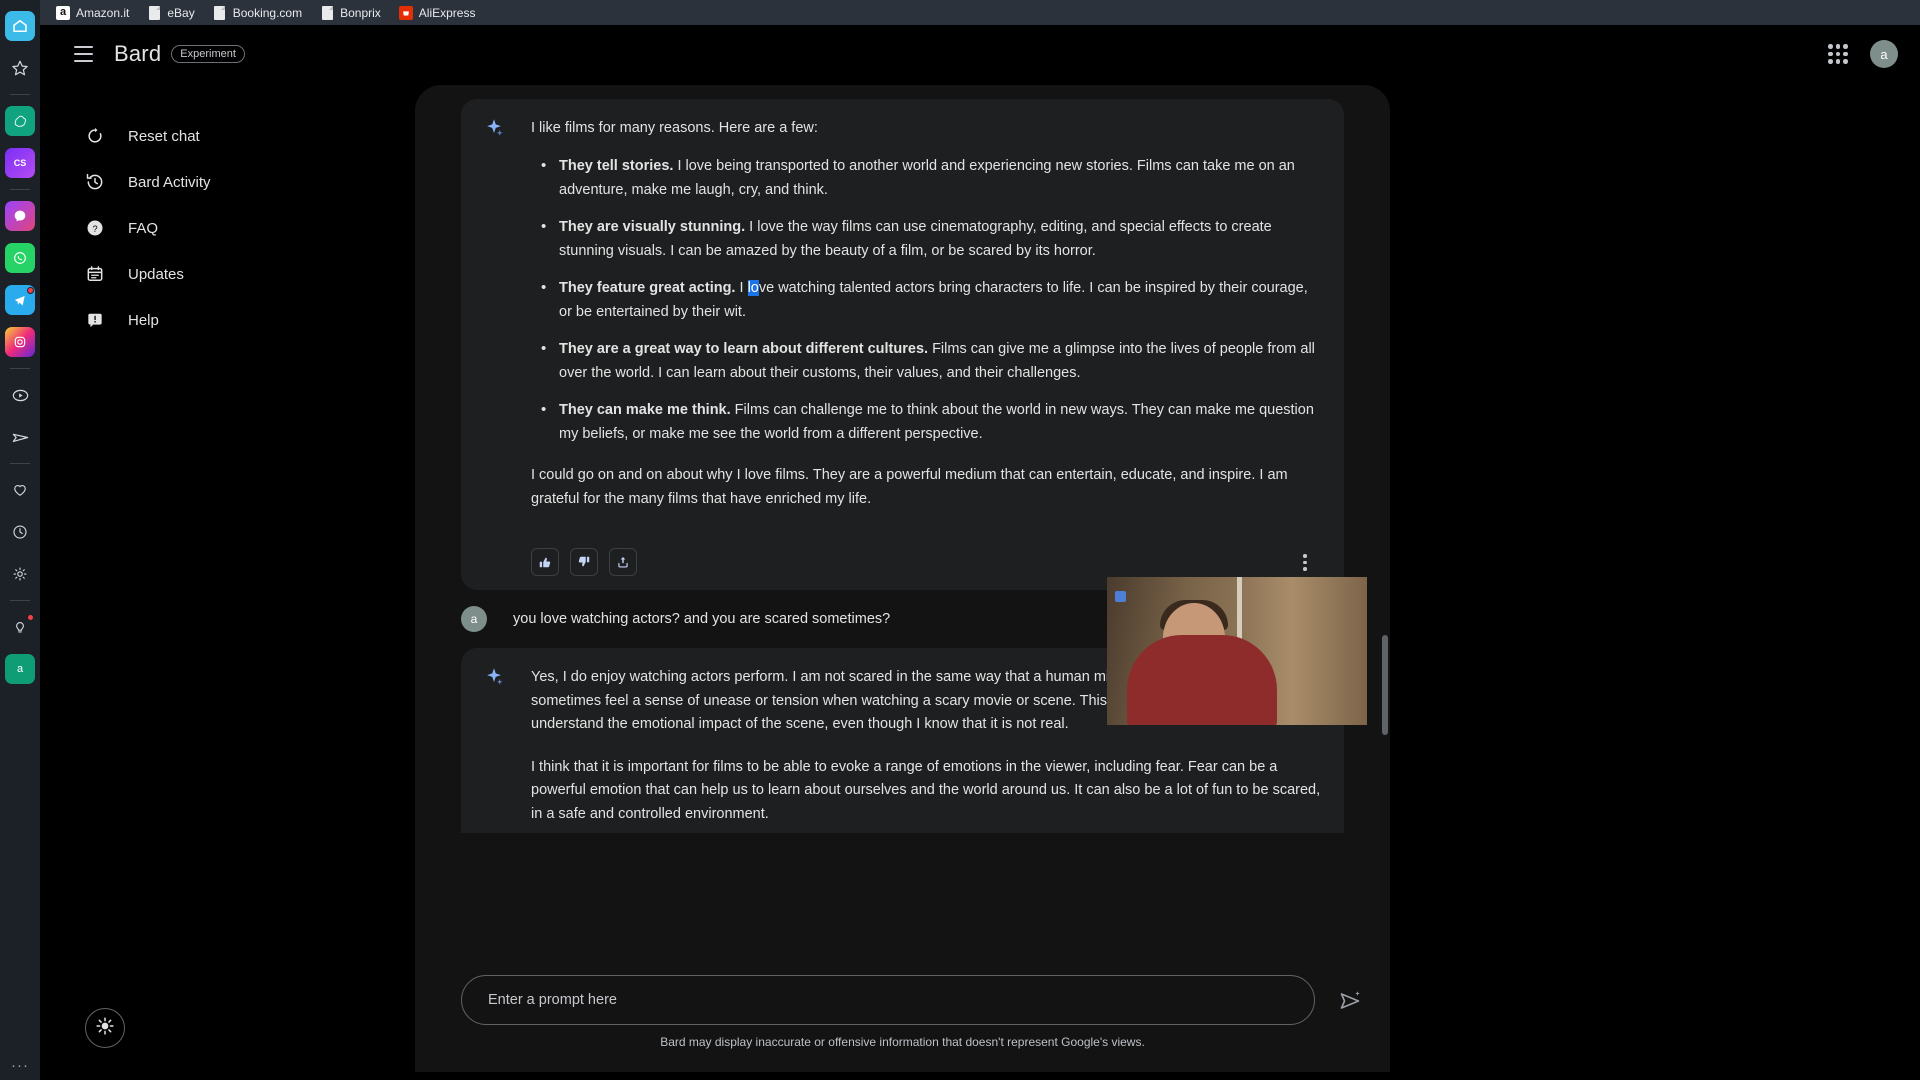 The height and width of the screenshot is (1080, 1920). What do you see at coordinates (1838, 54) in the screenshot?
I see `google-apps-icon` at bounding box center [1838, 54].